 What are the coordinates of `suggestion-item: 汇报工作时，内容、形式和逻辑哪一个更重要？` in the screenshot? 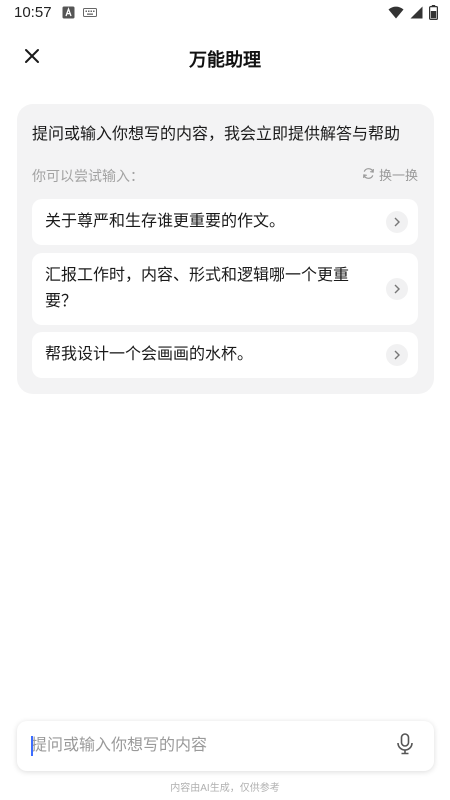 It's located at (225, 289).